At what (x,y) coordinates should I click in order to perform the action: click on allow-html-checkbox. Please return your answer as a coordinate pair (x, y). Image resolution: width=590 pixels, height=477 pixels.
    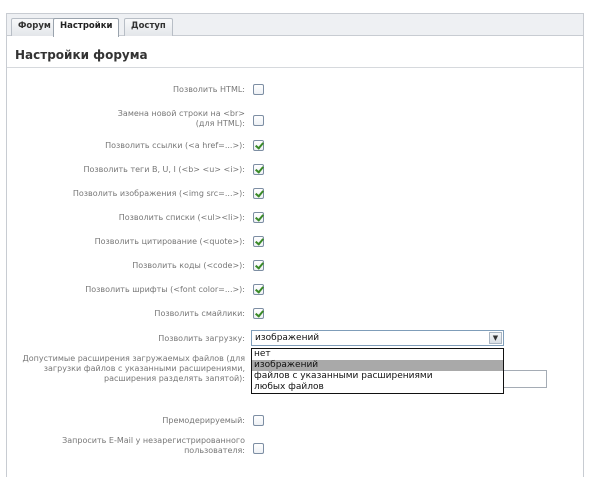
    Looking at the image, I should click on (258, 89).